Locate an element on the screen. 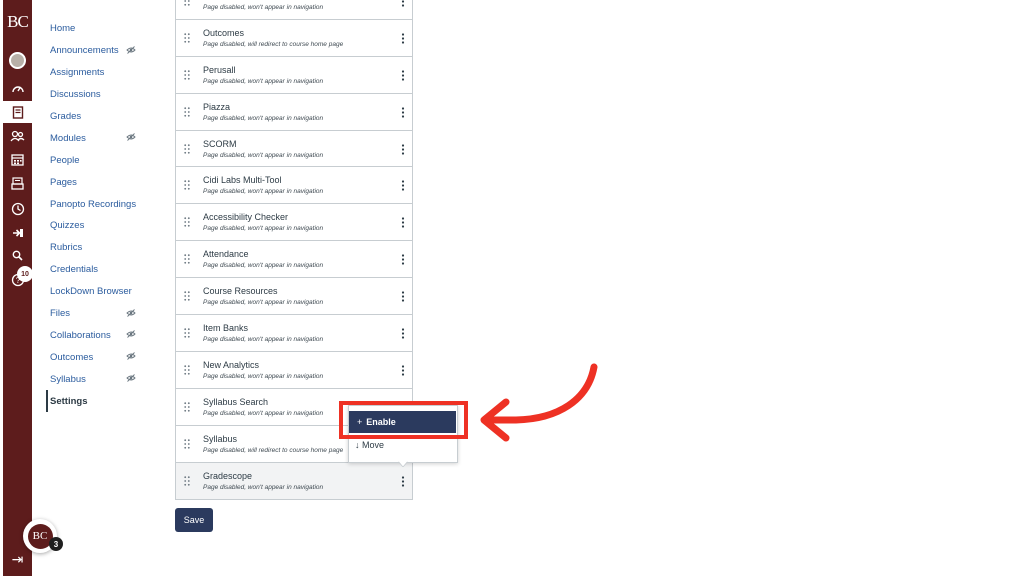 This screenshot has width=1024, height=576. course-nav-label: Assignments is located at coordinates (77, 73).